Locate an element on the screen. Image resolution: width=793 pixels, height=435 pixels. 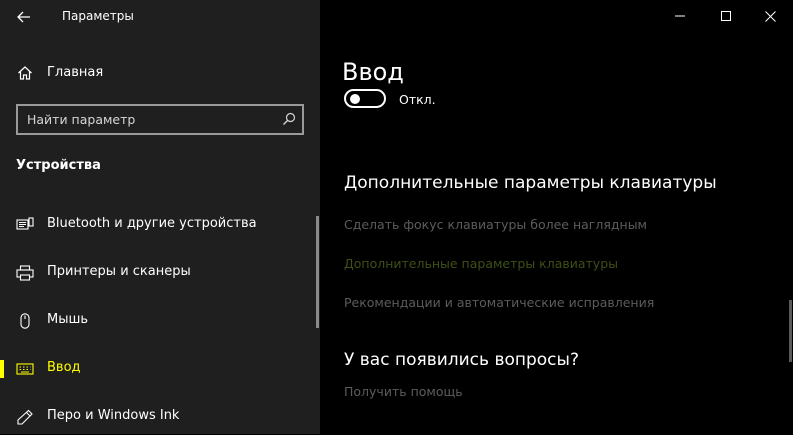
keyboard-icon is located at coordinates (25, 369).